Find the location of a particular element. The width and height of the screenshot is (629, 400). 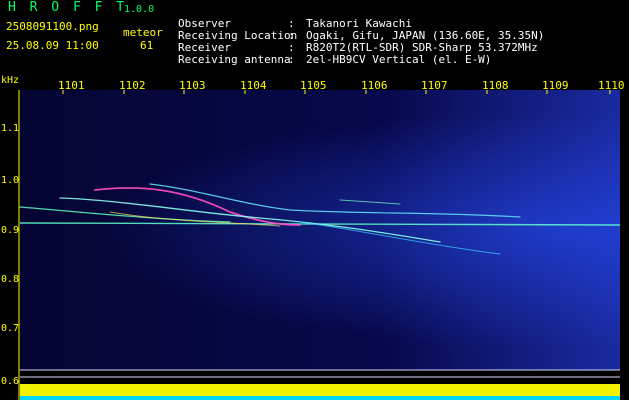

freq-unit-label: kHz is located at coordinates (10, 80).